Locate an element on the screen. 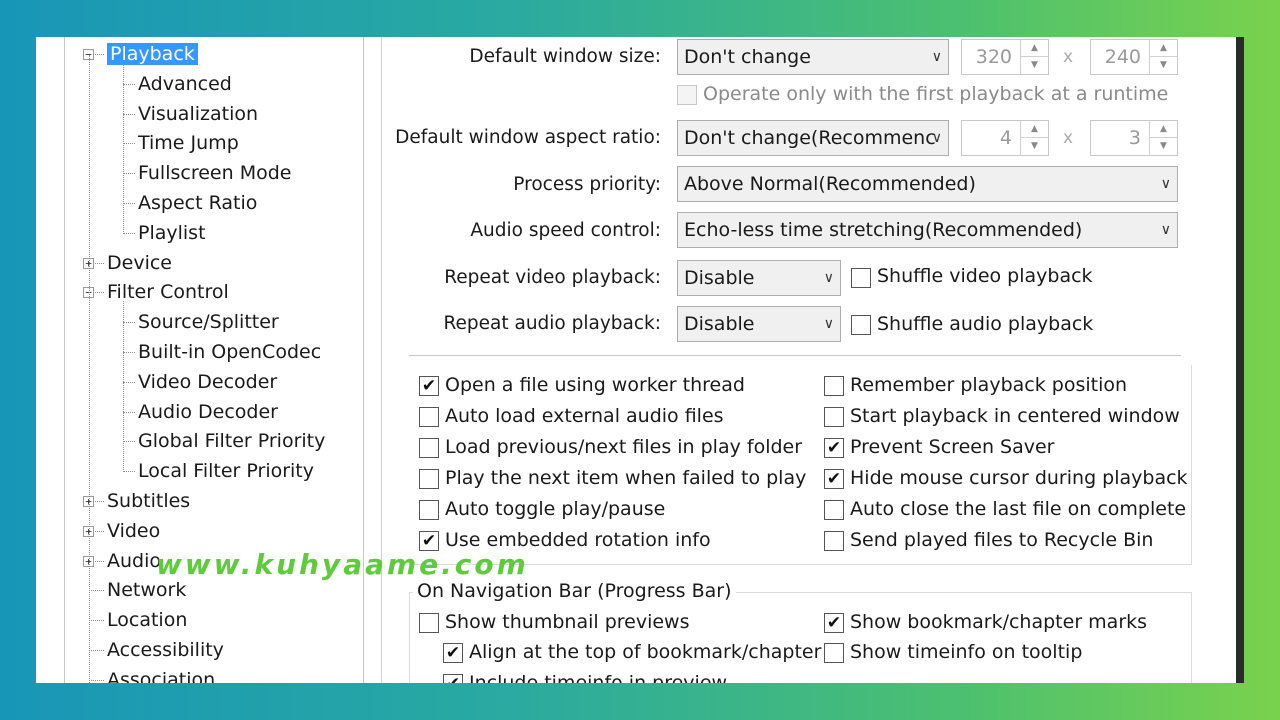 The width and height of the screenshot is (1280, 720). tree-item-visualization: Visualization is located at coordinates (198, 114).